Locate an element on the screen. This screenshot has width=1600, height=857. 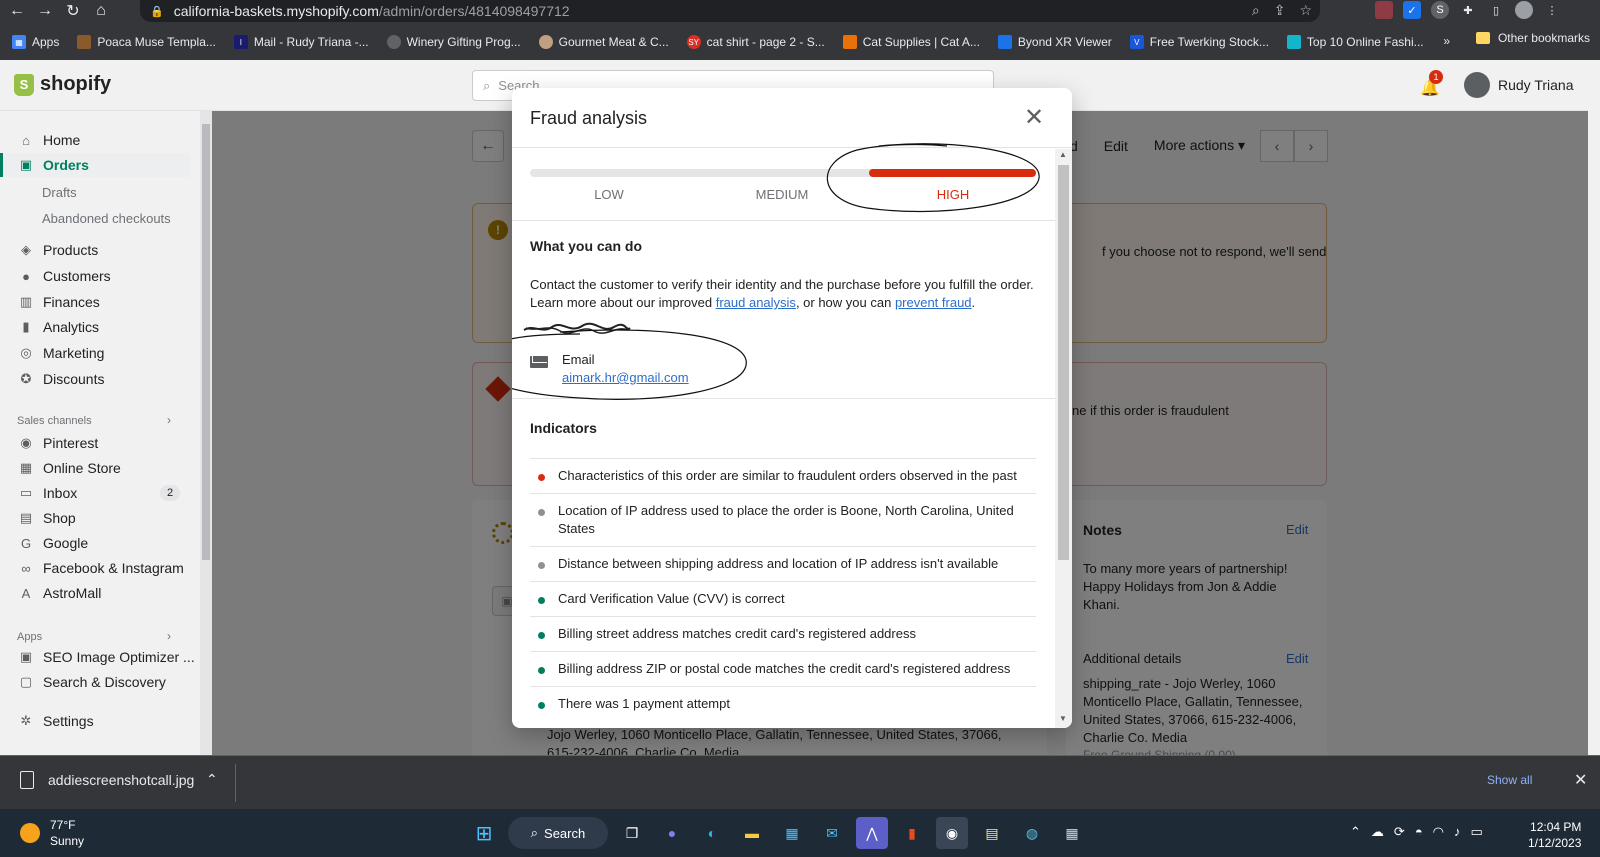
app-icon: ⋀ is located at coordinates (872, 833).